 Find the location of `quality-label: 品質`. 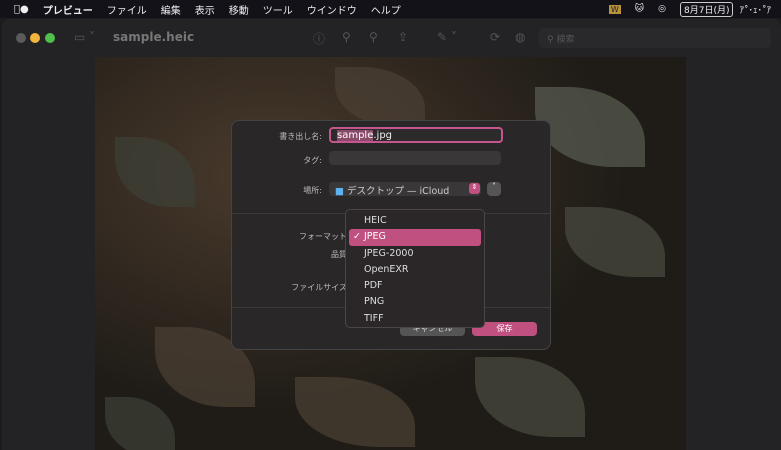

quality-label: 品質 is located at coordinates (339, 254).